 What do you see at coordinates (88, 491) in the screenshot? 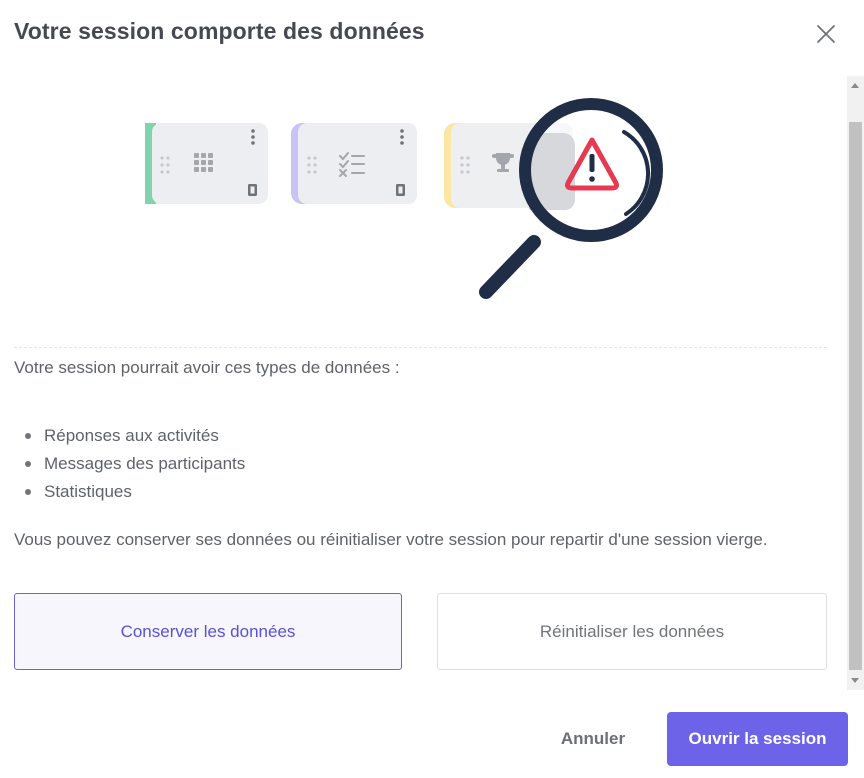
I see `list-item-label: Statistiques` at bounding box center [88, 491].